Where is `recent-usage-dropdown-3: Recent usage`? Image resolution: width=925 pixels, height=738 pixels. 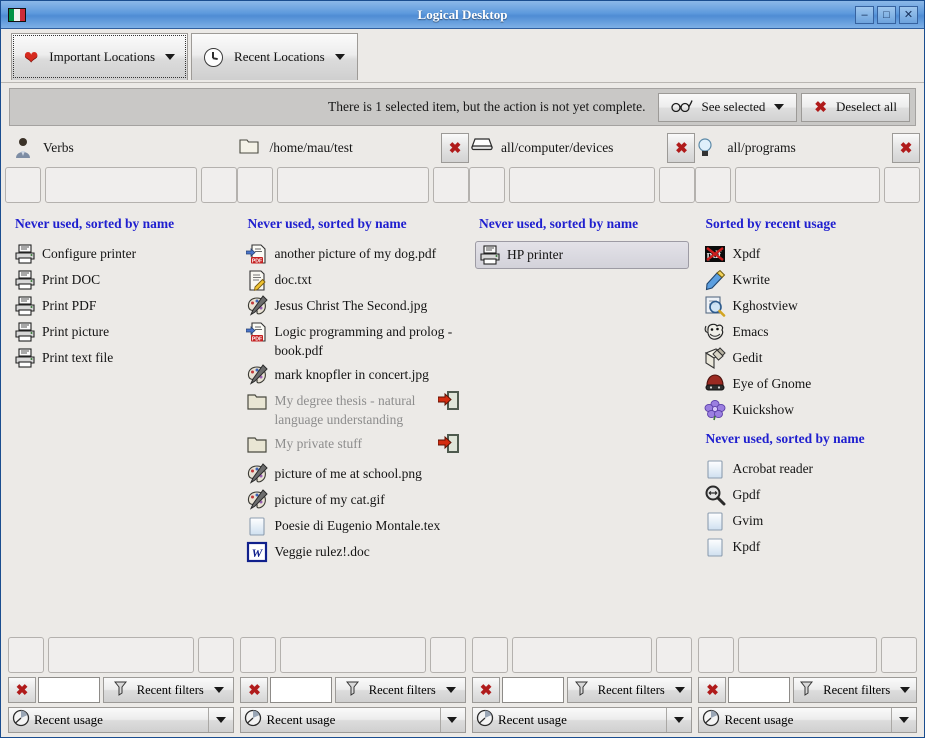 recent-usage-dropdown-3: Recent usage is located at coordinates (807, 720).